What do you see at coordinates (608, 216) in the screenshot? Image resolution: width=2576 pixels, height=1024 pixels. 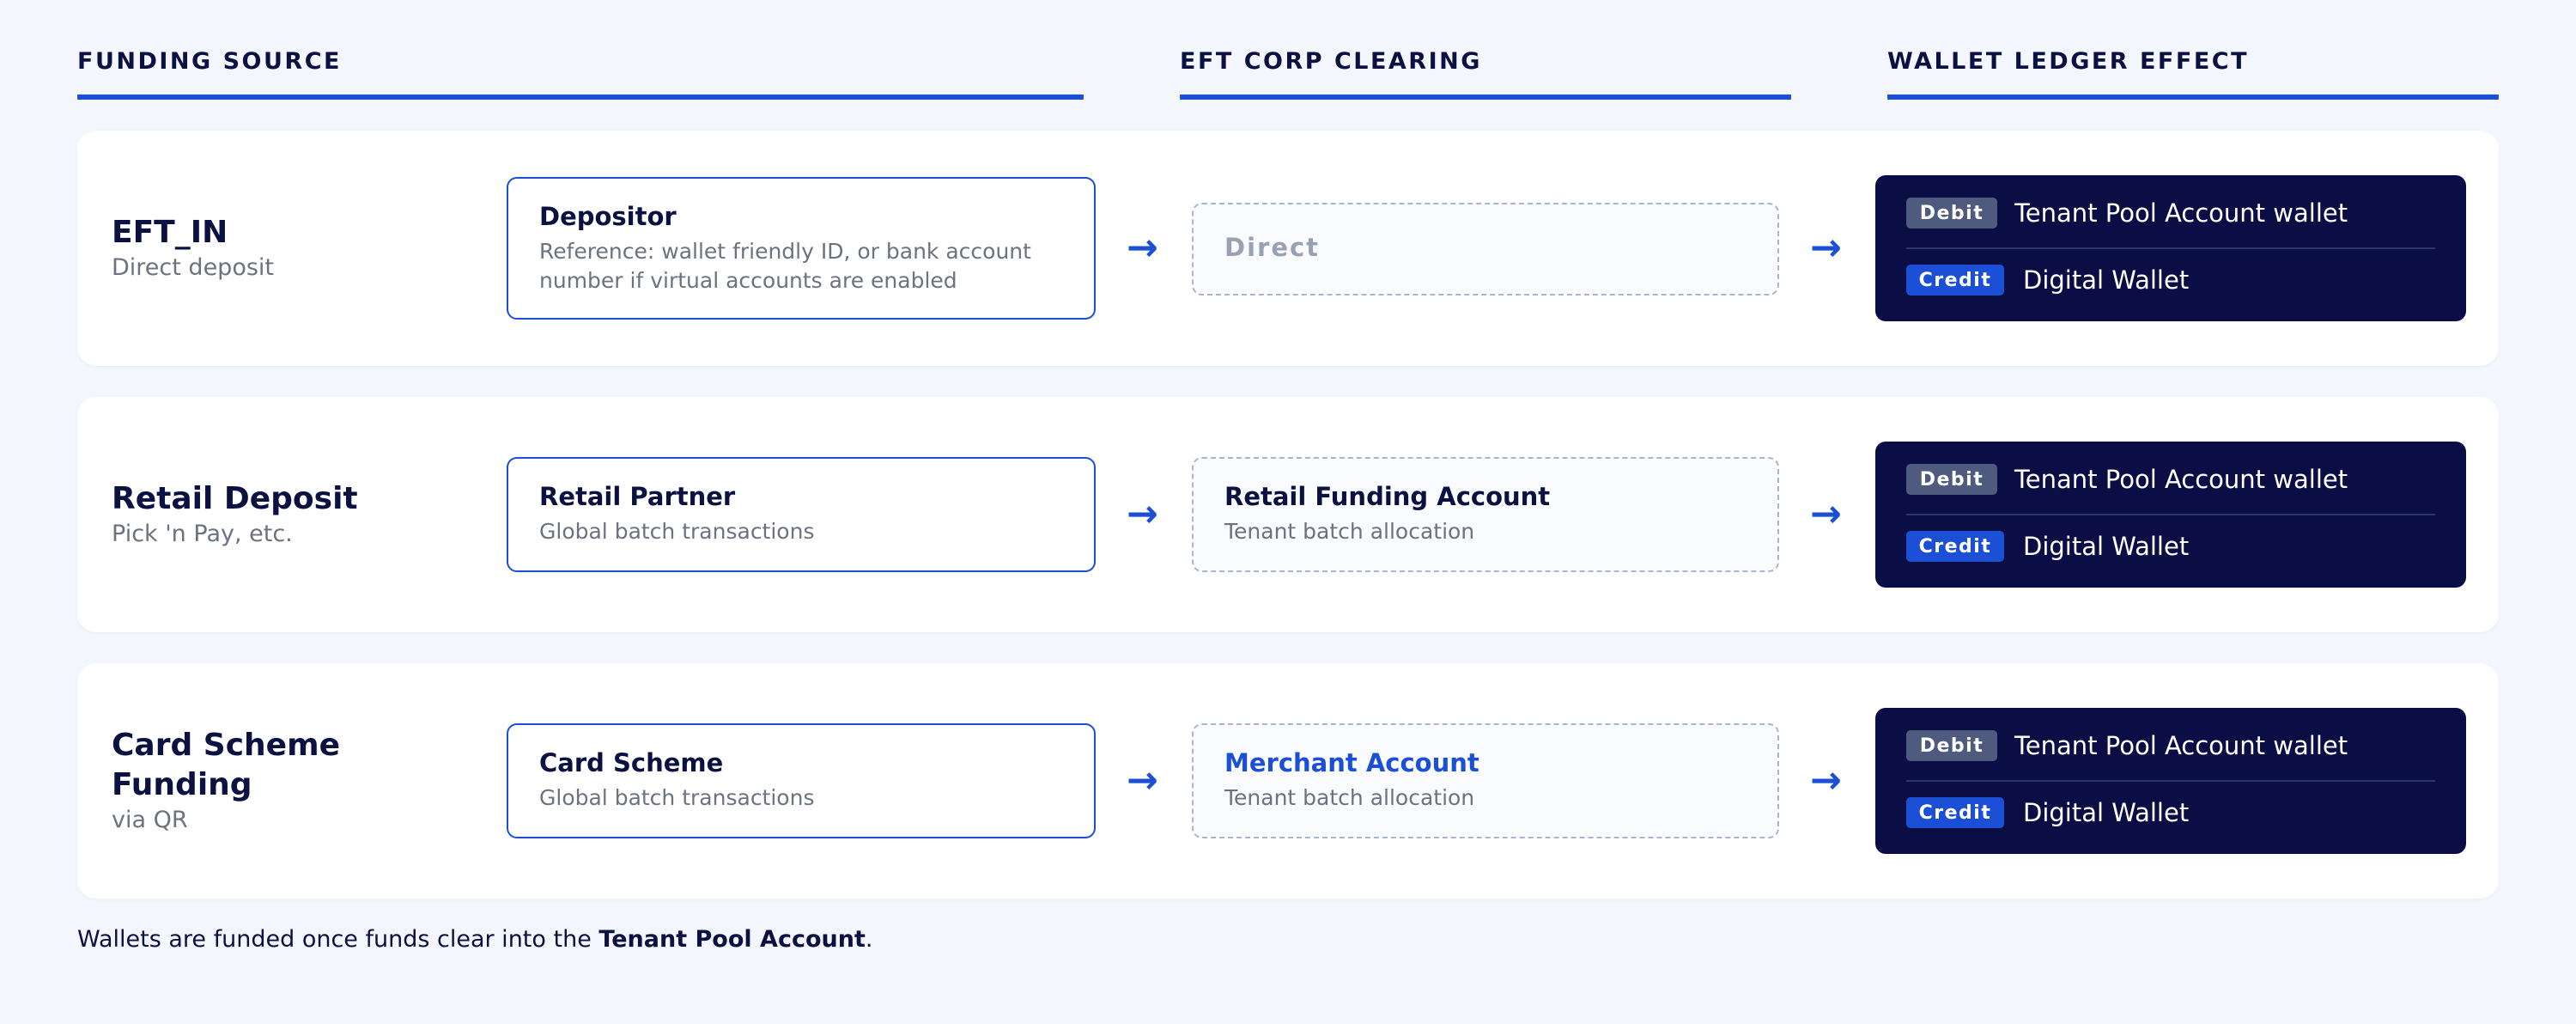 I see `party-title: Depositor` at bounding box center [608, 216].